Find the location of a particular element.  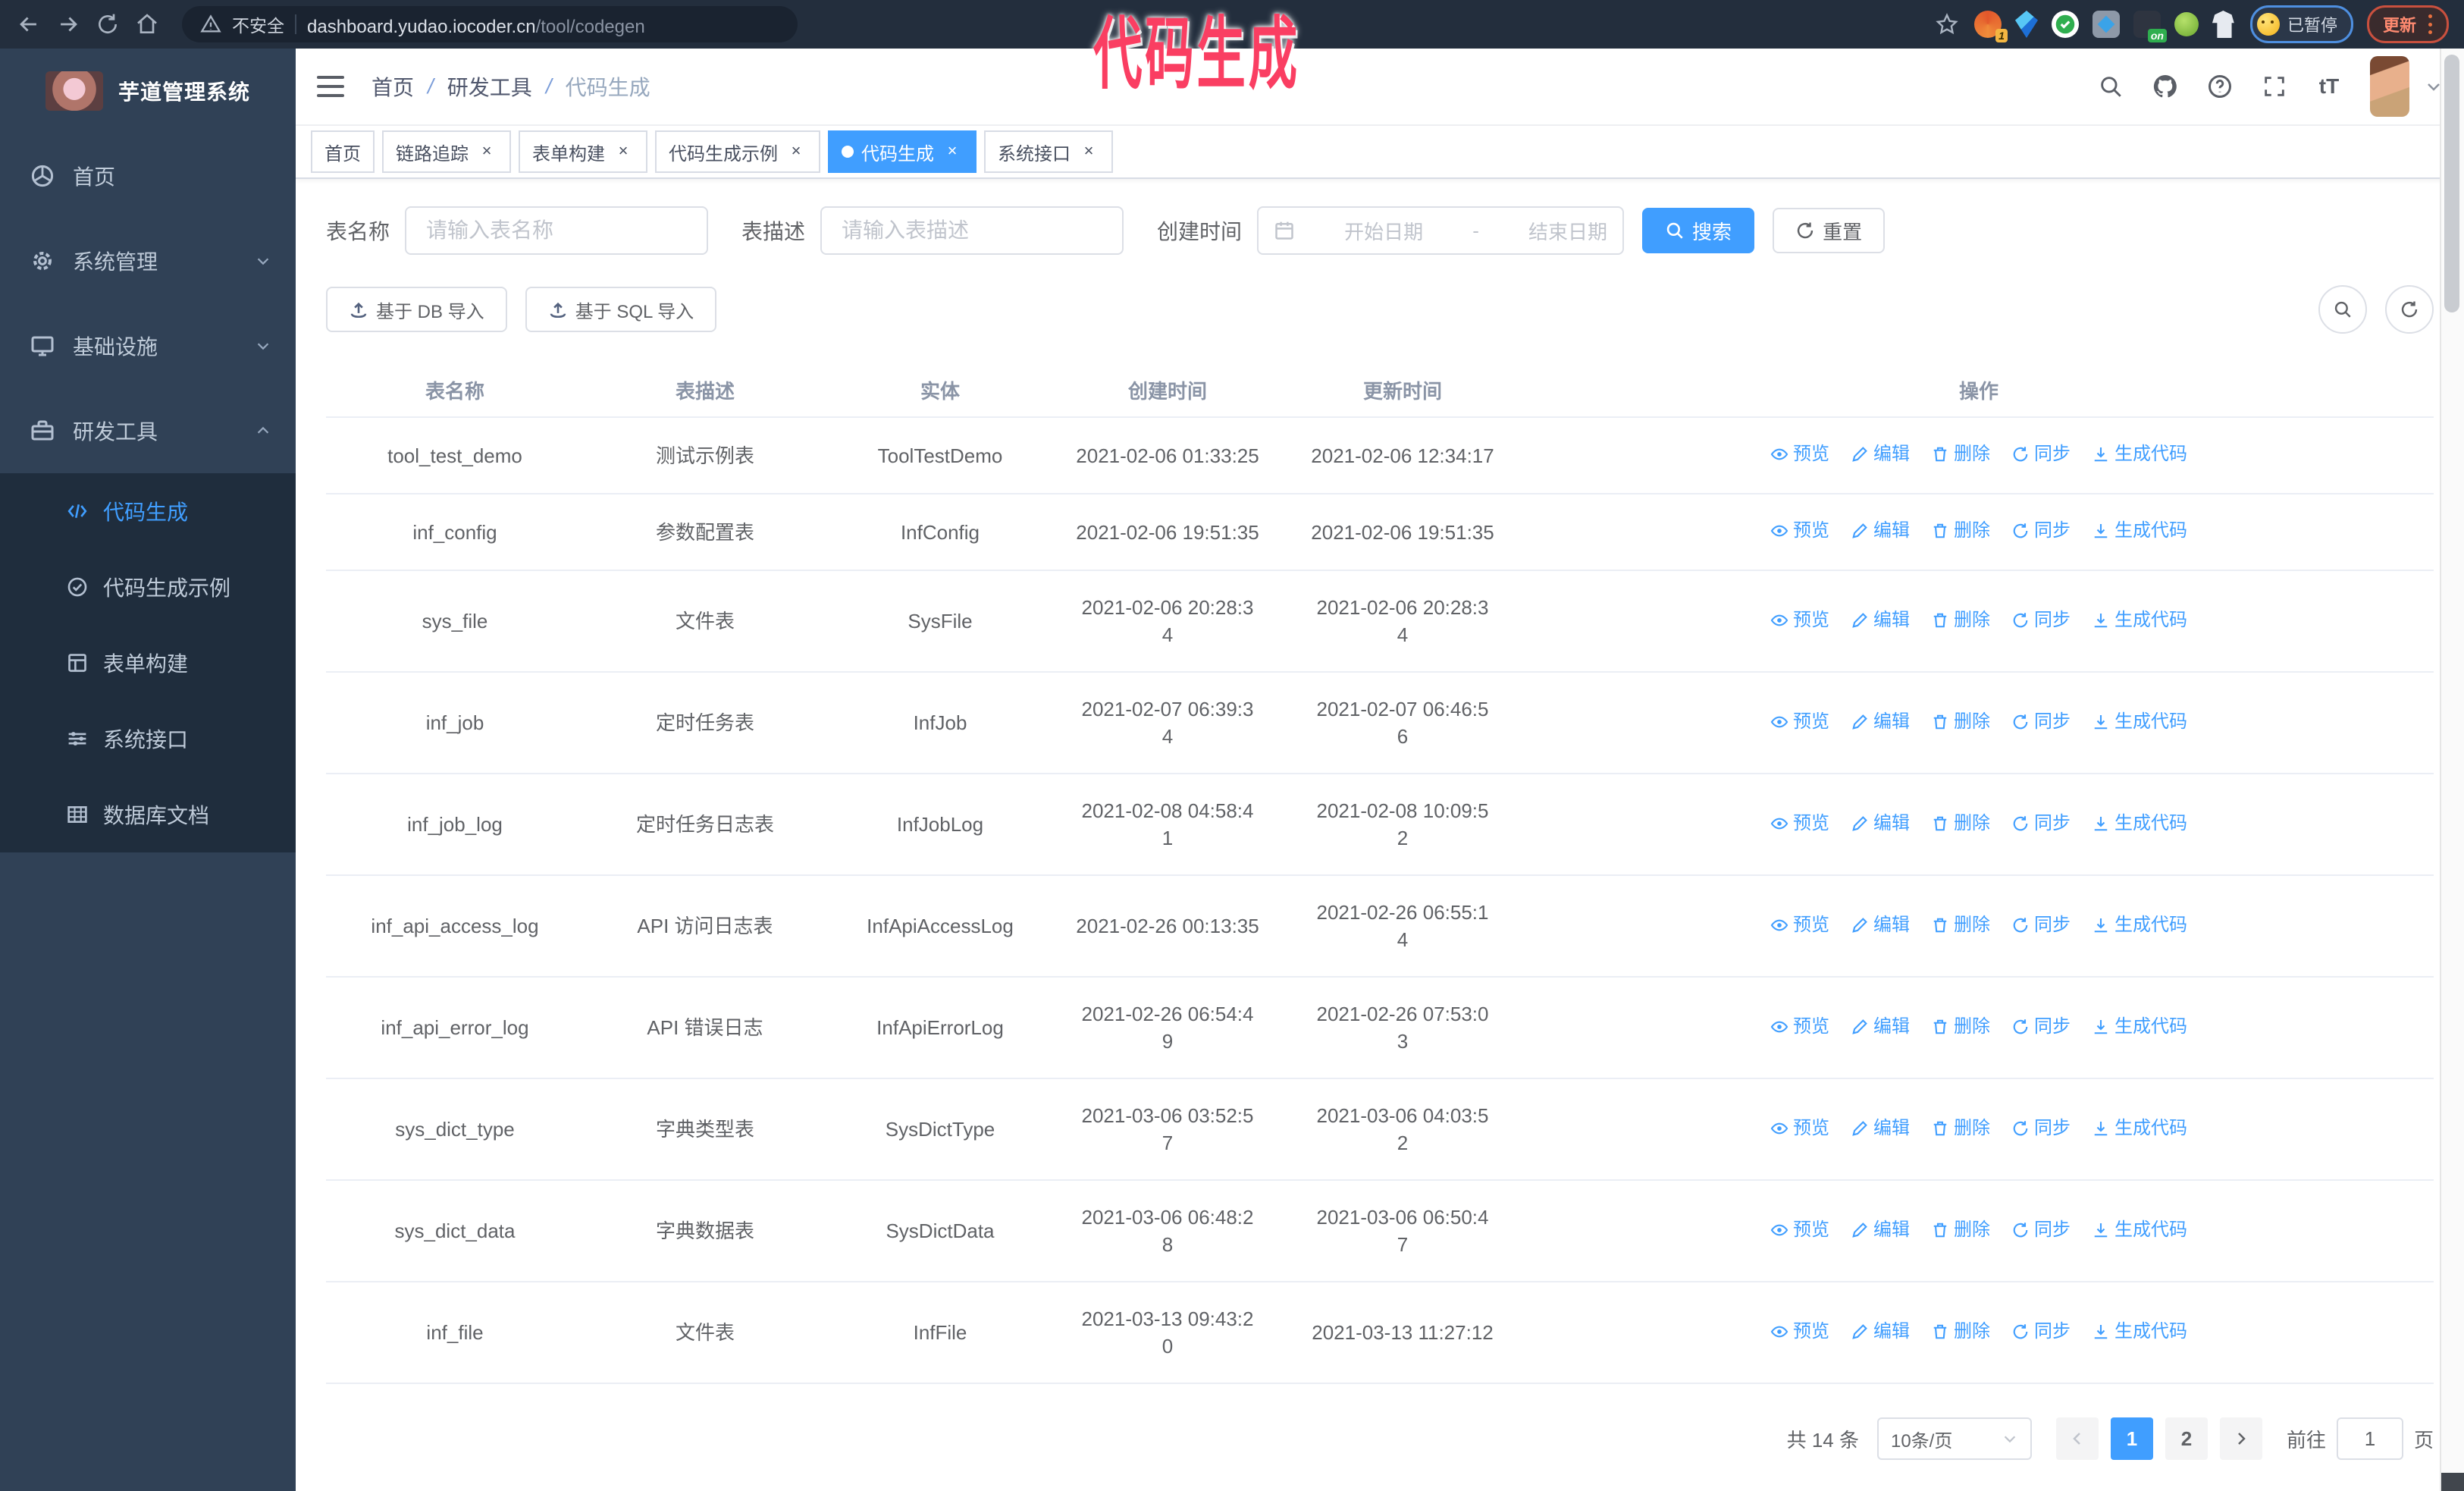

toggle-search-icon is located at coordinates (2343, 309).